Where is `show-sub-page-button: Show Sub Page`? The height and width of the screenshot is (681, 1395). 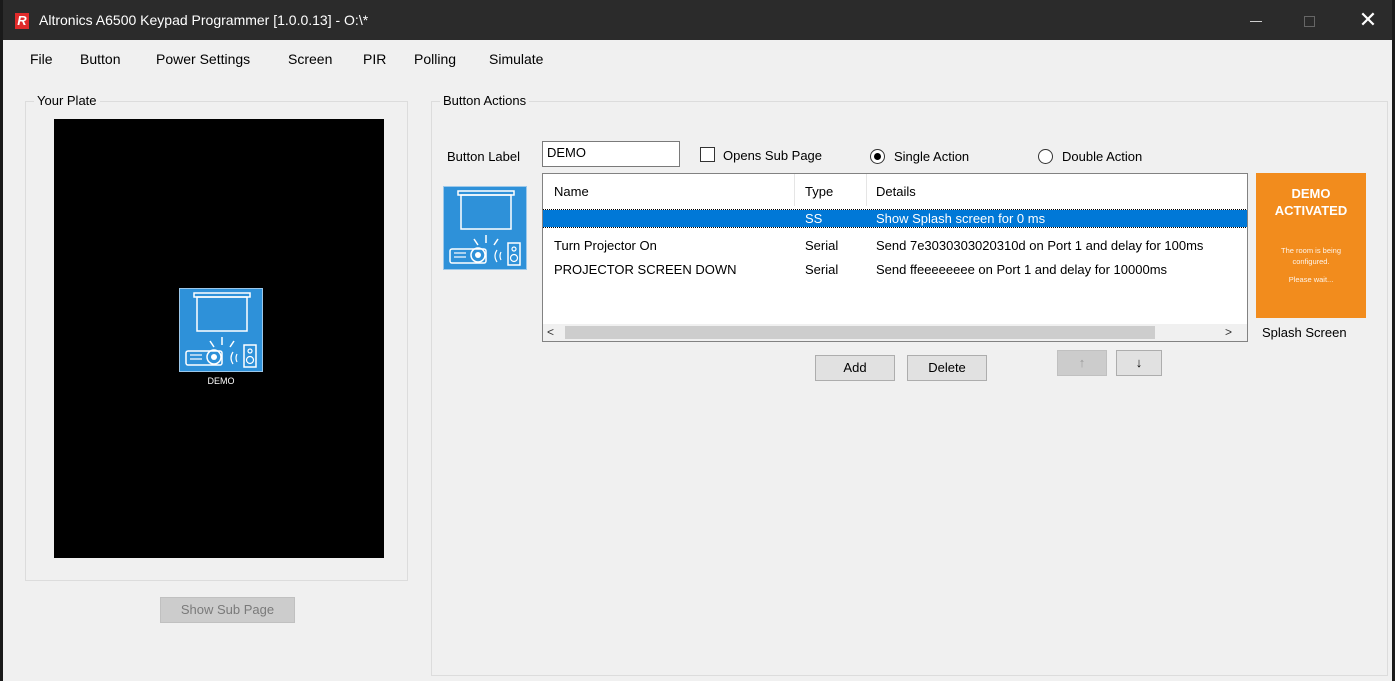 show-sub-page-button: Show Sub Page is located at coordinates (227, 610).